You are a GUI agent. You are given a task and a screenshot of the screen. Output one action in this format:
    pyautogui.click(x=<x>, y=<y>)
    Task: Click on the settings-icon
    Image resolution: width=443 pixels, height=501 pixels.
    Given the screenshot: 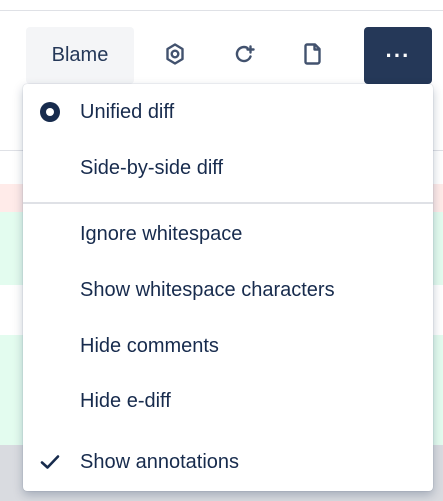 What is the action you would take?
    pyautogui.click(x=175, y=55)
    